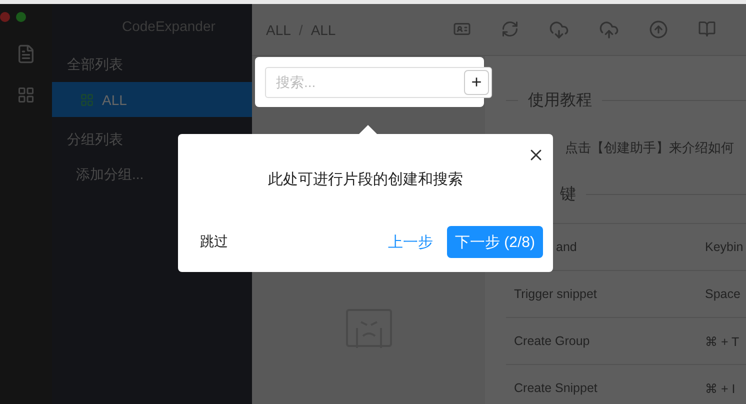  I want to click on table-cell: ⌘ + T, so click(722, 341).